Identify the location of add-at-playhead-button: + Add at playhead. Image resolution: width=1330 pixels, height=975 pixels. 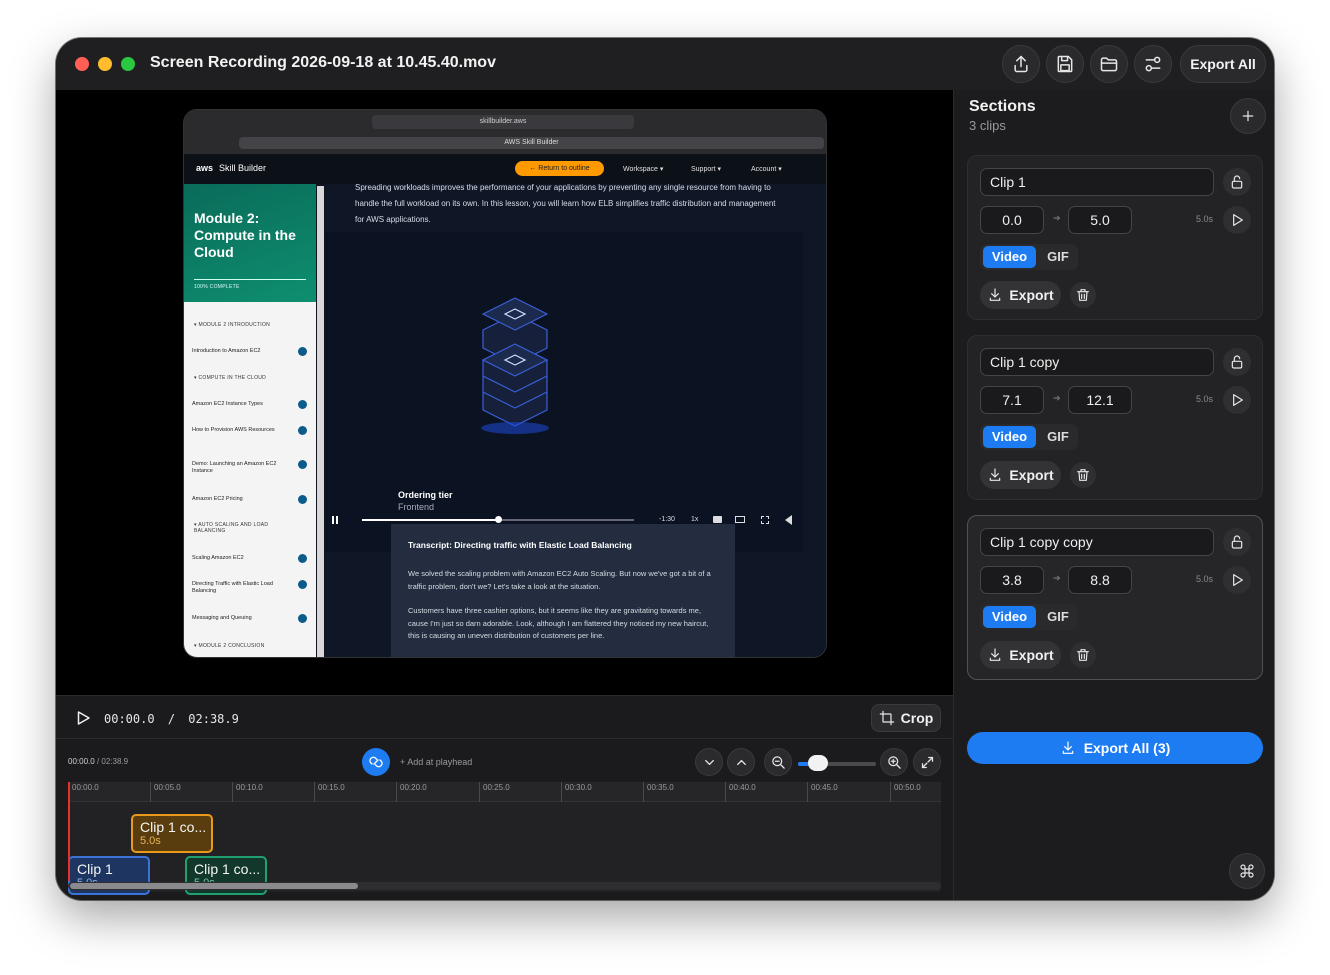
(436, 762).